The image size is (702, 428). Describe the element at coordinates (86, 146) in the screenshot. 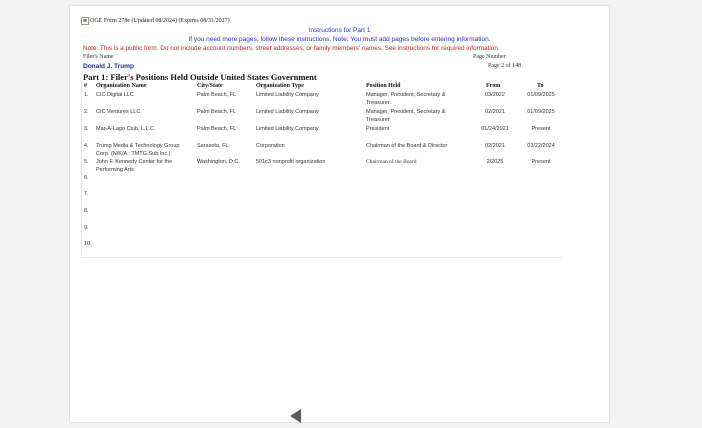

I see `row-number: 4.` at that location.